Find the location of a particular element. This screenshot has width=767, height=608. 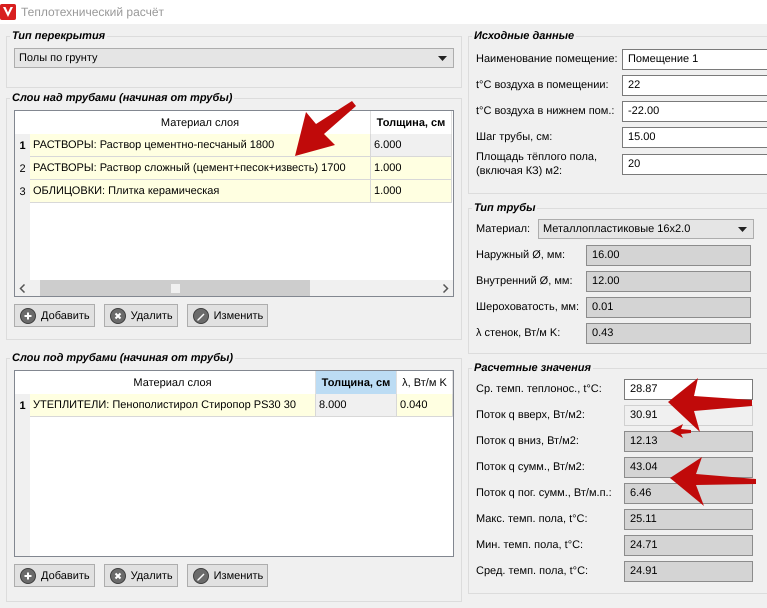

field-label: Поток q вниз, Вт/м2: is located at coordinates (528, 441).